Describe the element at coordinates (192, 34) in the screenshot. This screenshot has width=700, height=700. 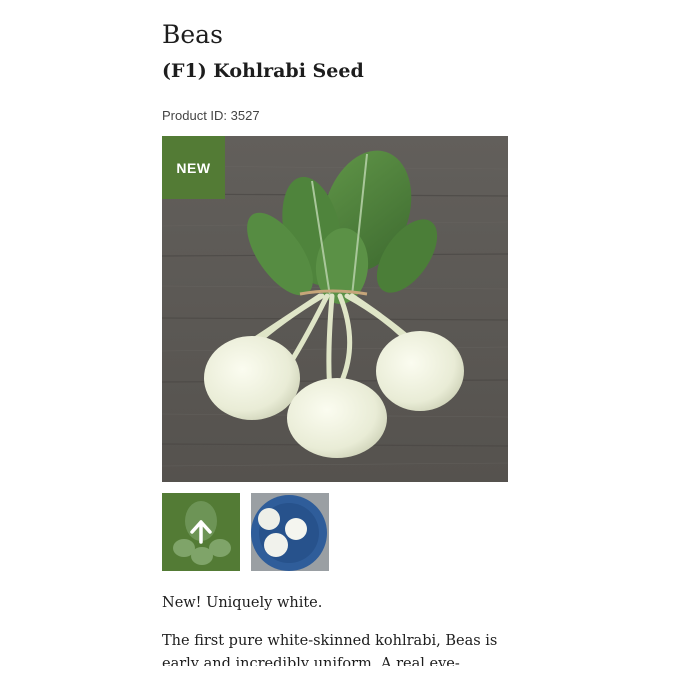
I see `product-title: Beas` at that location.